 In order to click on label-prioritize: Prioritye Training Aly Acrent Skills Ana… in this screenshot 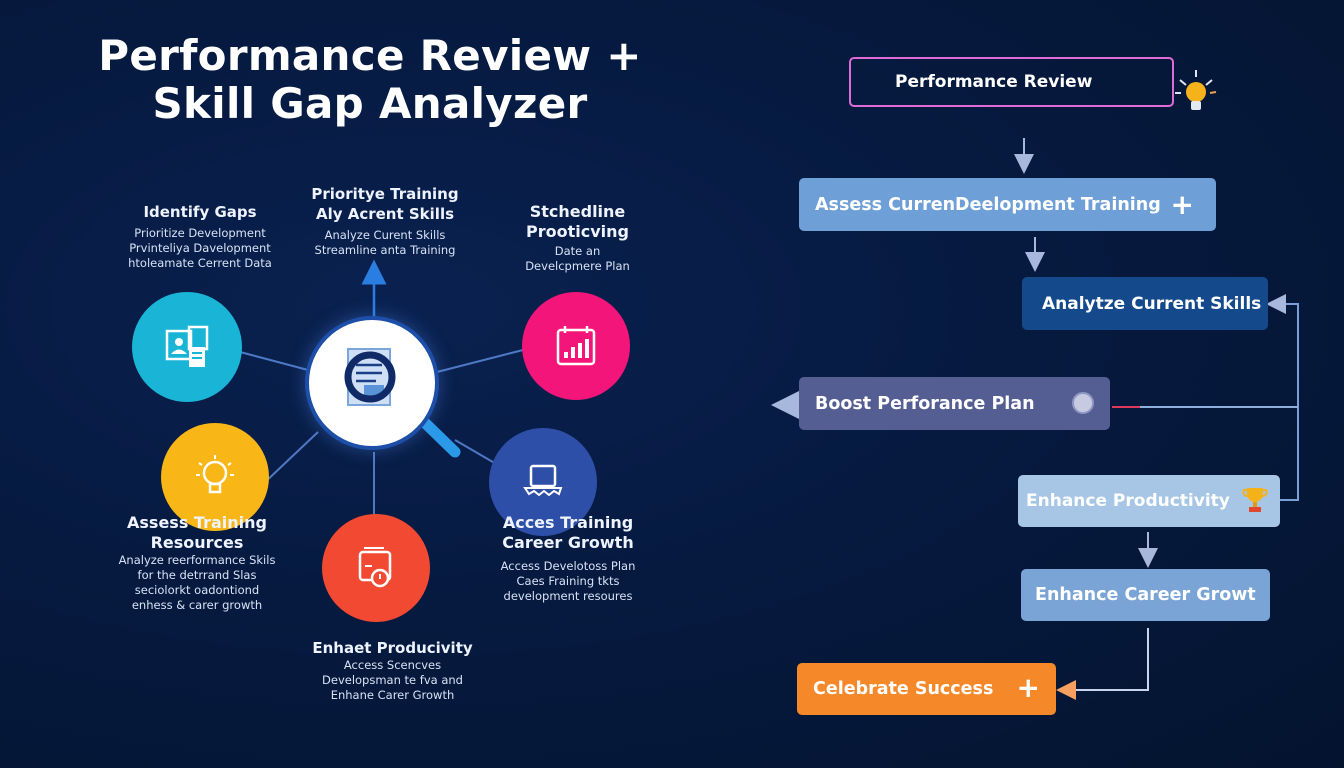, I will do `click(385, 221)`.